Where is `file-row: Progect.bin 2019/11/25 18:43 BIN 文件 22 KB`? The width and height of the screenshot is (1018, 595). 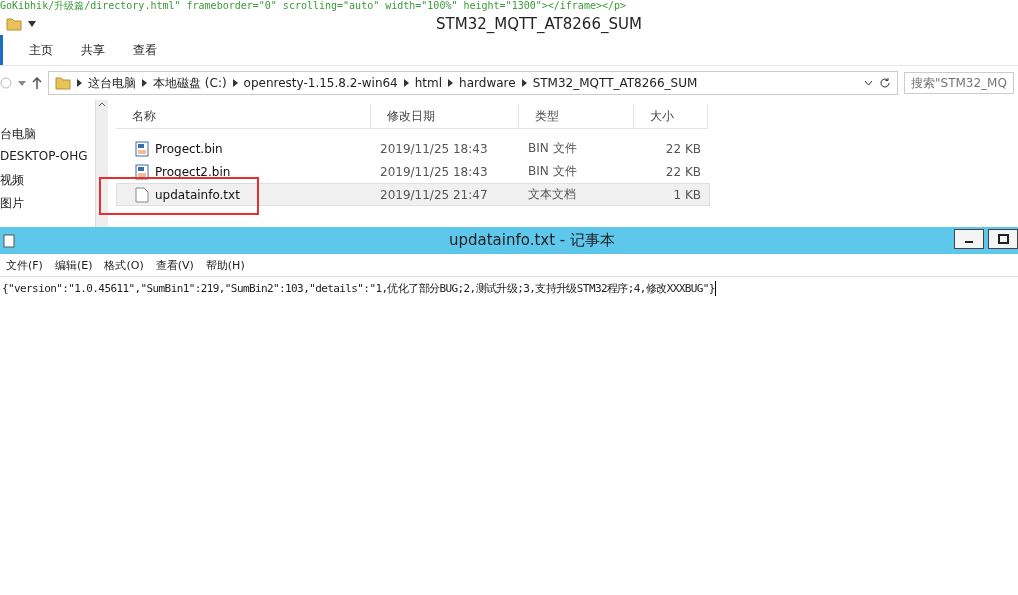
file-row: Progect.bin 2019/11/25 18:43 BIN 文件 22 KB is located at coordinates (413, 148).